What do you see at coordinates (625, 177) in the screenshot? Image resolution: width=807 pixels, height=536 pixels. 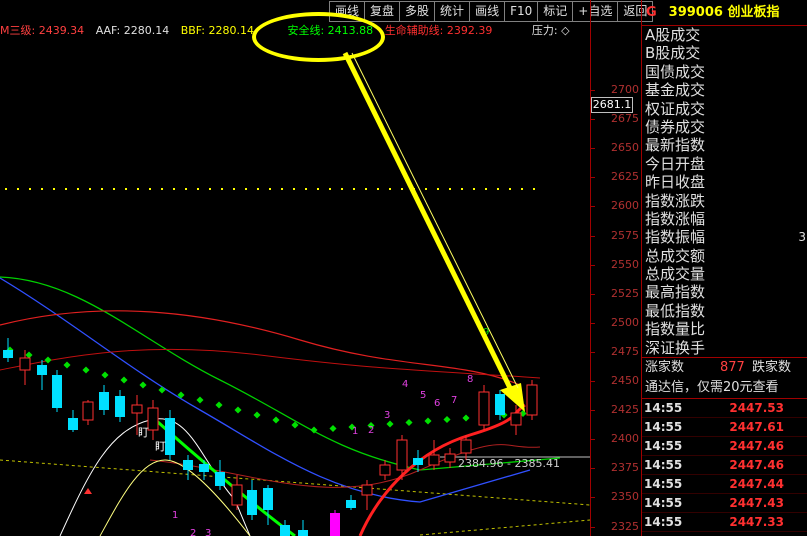 I see `axis-label: 2625` at bounding box center [625, 177].